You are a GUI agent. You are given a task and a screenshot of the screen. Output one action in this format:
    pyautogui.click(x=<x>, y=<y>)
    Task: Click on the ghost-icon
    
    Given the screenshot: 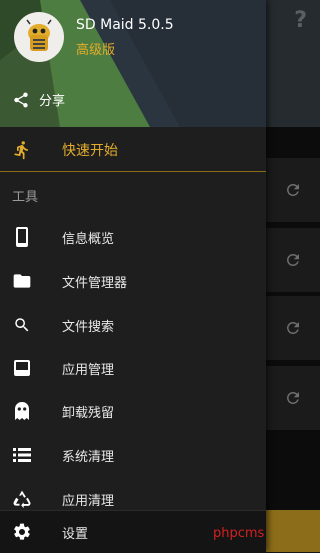 What is the action you would take?
    pyautogui.click(x=22, y=411)
    